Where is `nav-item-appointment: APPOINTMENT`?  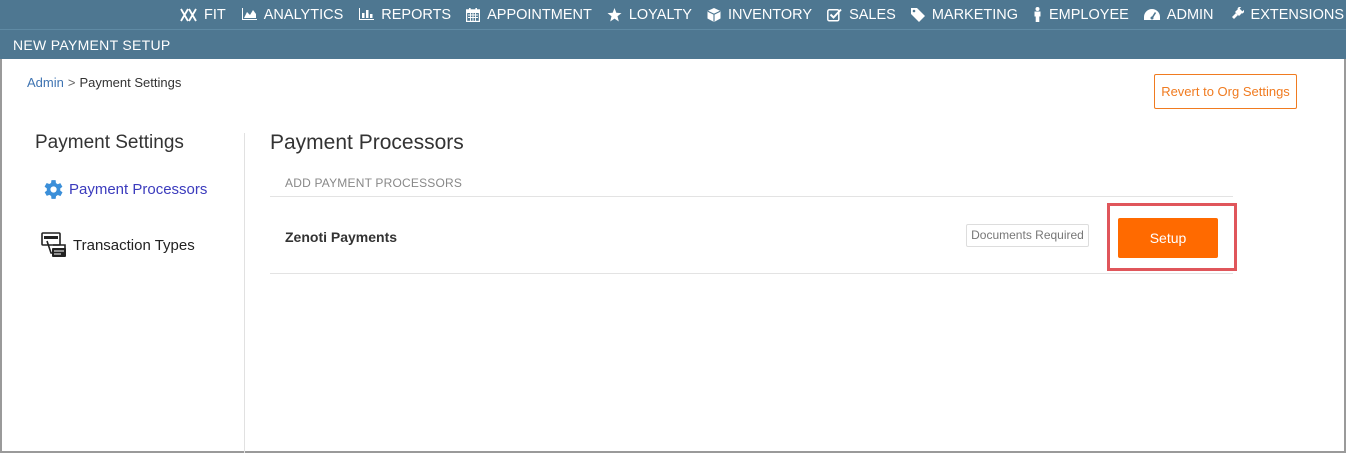
nav-item-appointment: APPOINTMENT is located at coordinates (529, 15).